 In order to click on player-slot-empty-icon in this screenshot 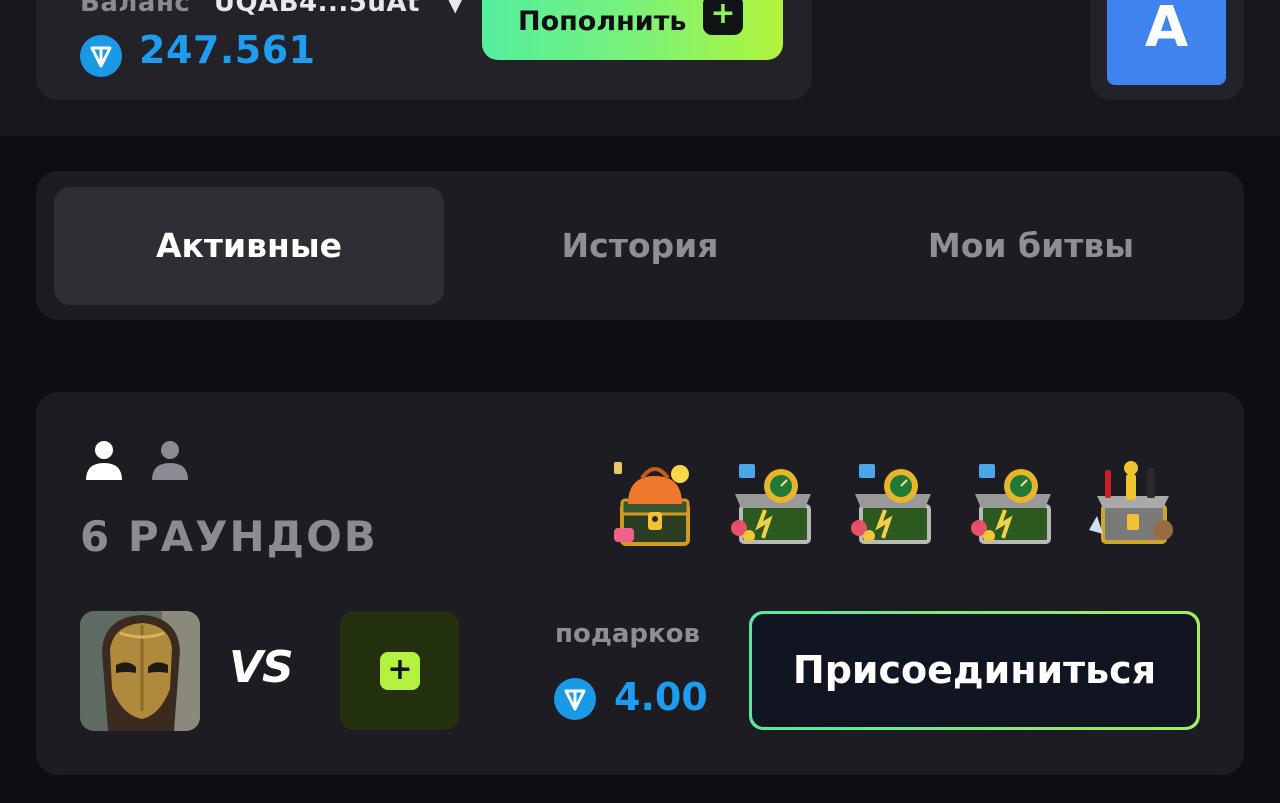, I will do `click(170, 460)`.